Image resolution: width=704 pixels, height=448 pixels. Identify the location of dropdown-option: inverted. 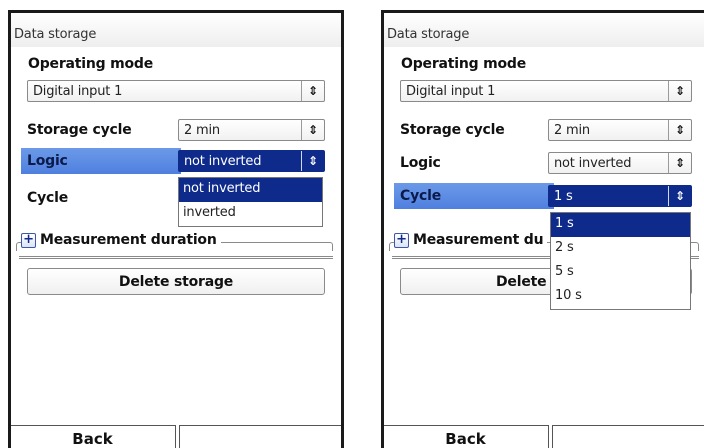
(250, 214).